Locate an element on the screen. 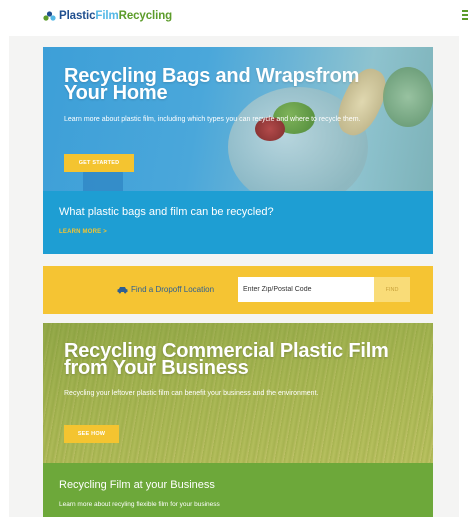  car-icon is located at coordinates (122, 289).